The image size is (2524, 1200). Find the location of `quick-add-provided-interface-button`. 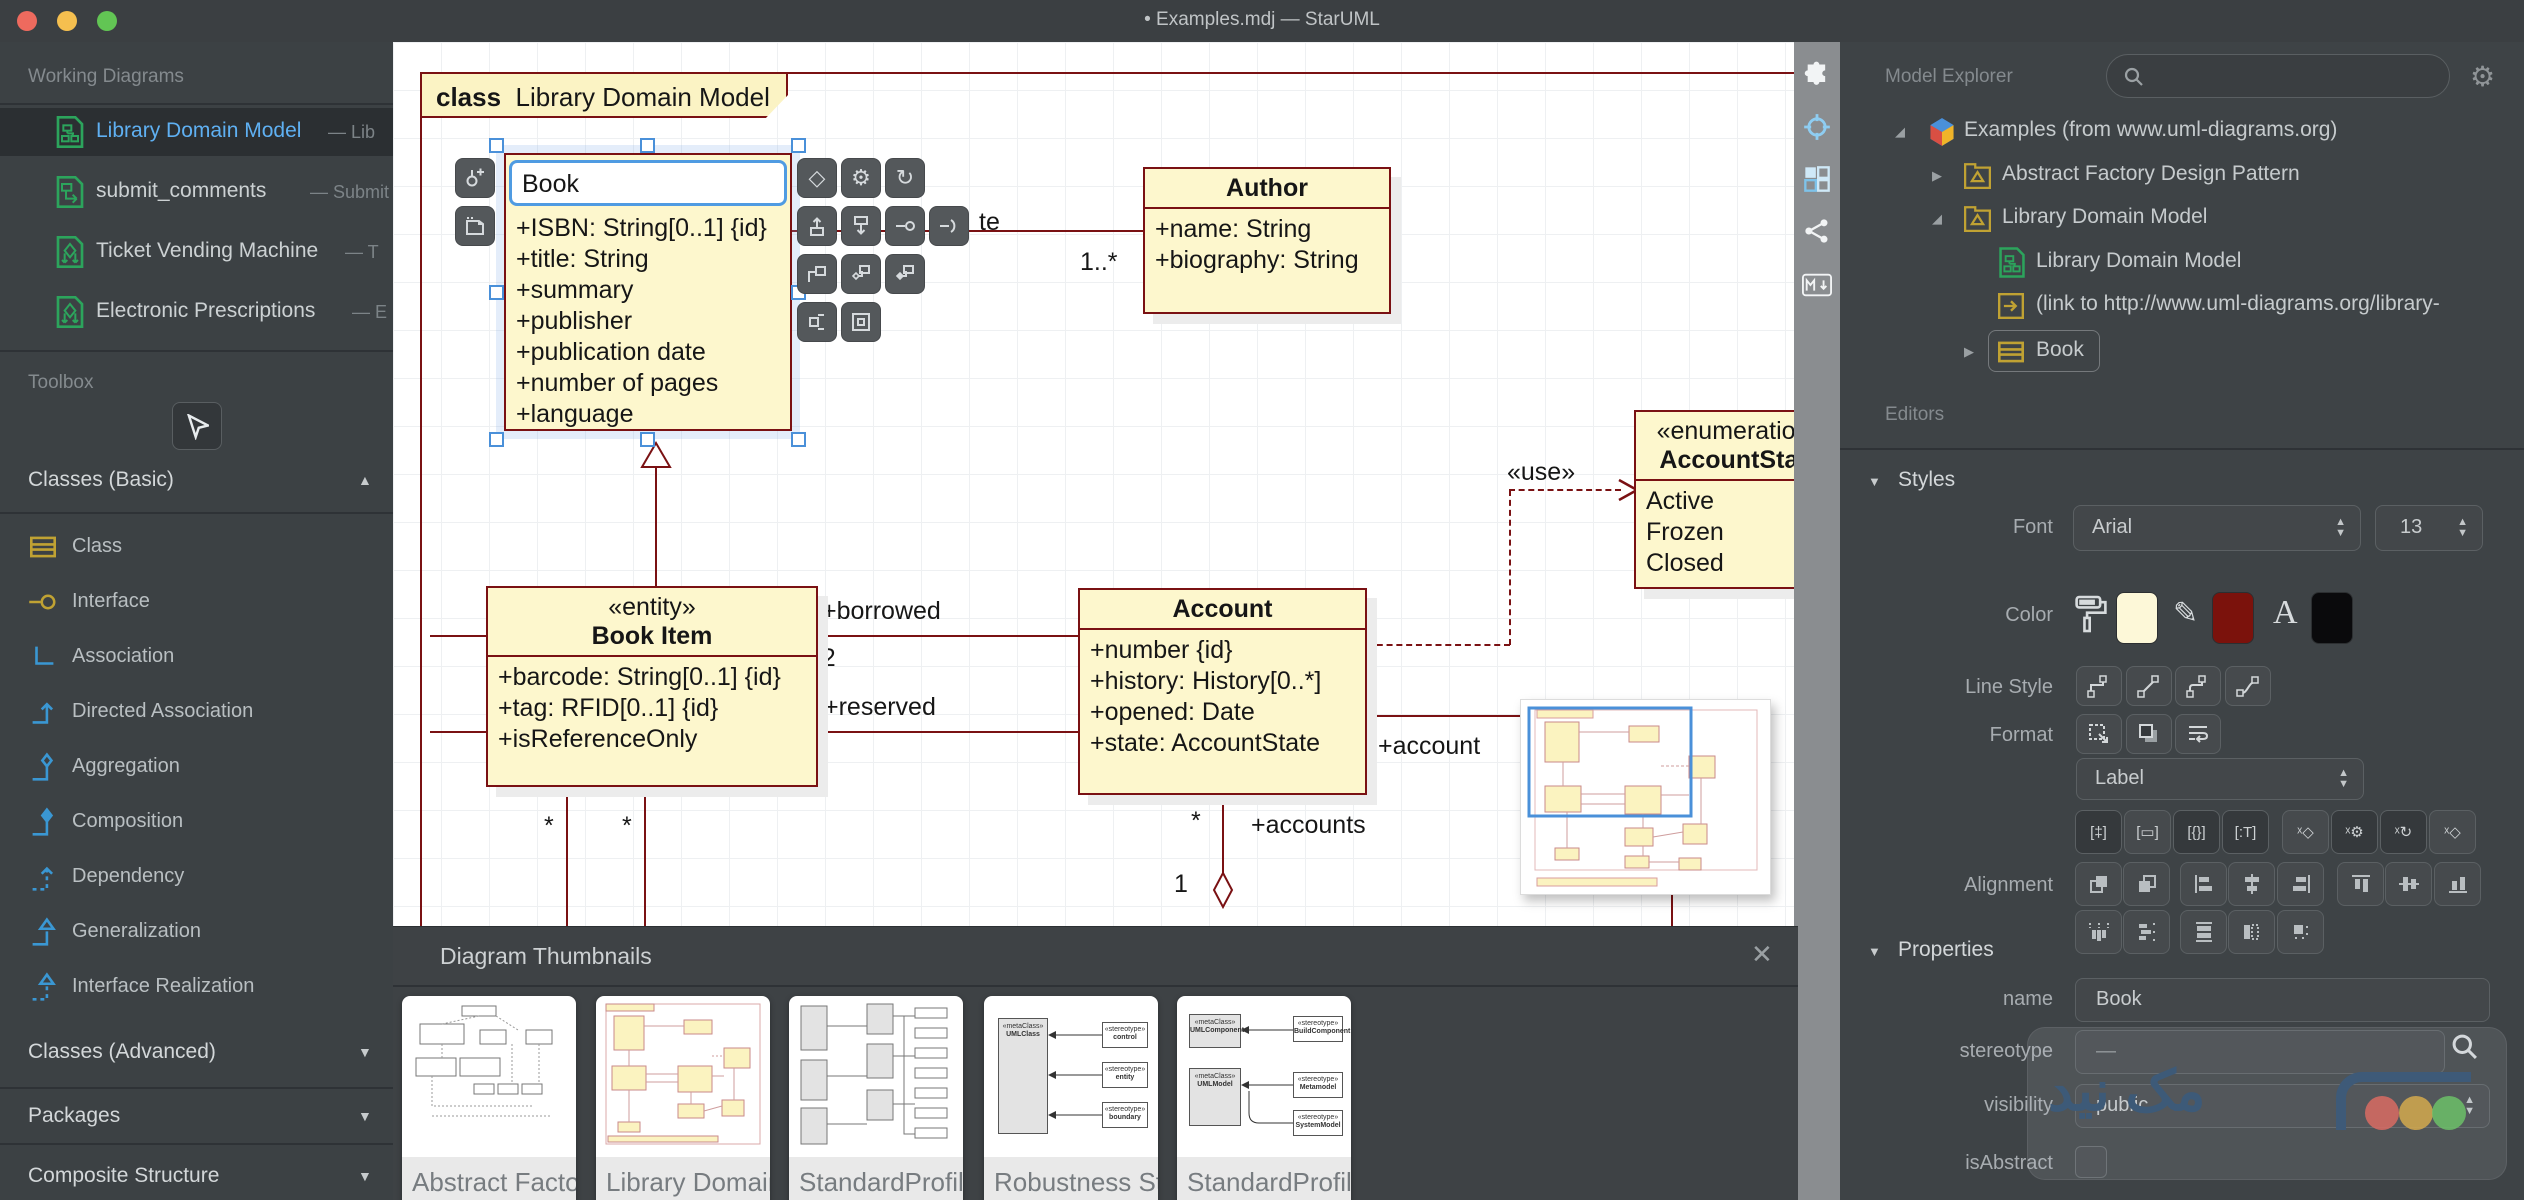

quick-add-provided-interface-button is located at coordinates (905, 226).